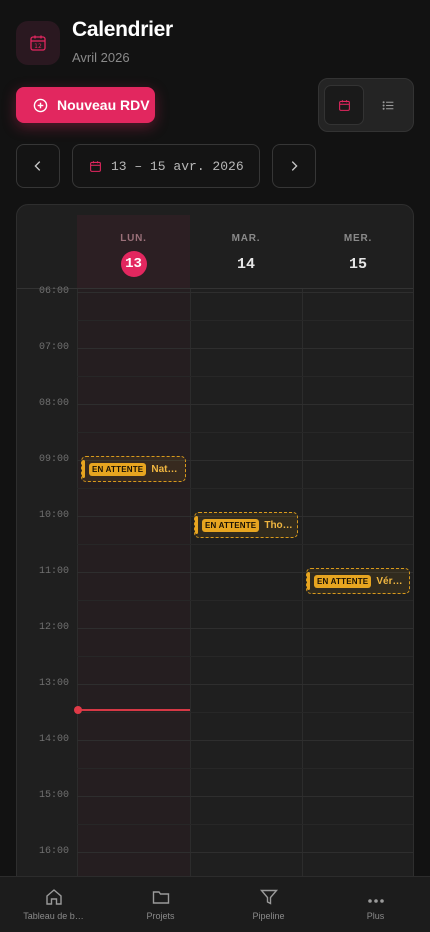  I want to click on new-appointment-button: Nouveau RDV, so click(85, 105).